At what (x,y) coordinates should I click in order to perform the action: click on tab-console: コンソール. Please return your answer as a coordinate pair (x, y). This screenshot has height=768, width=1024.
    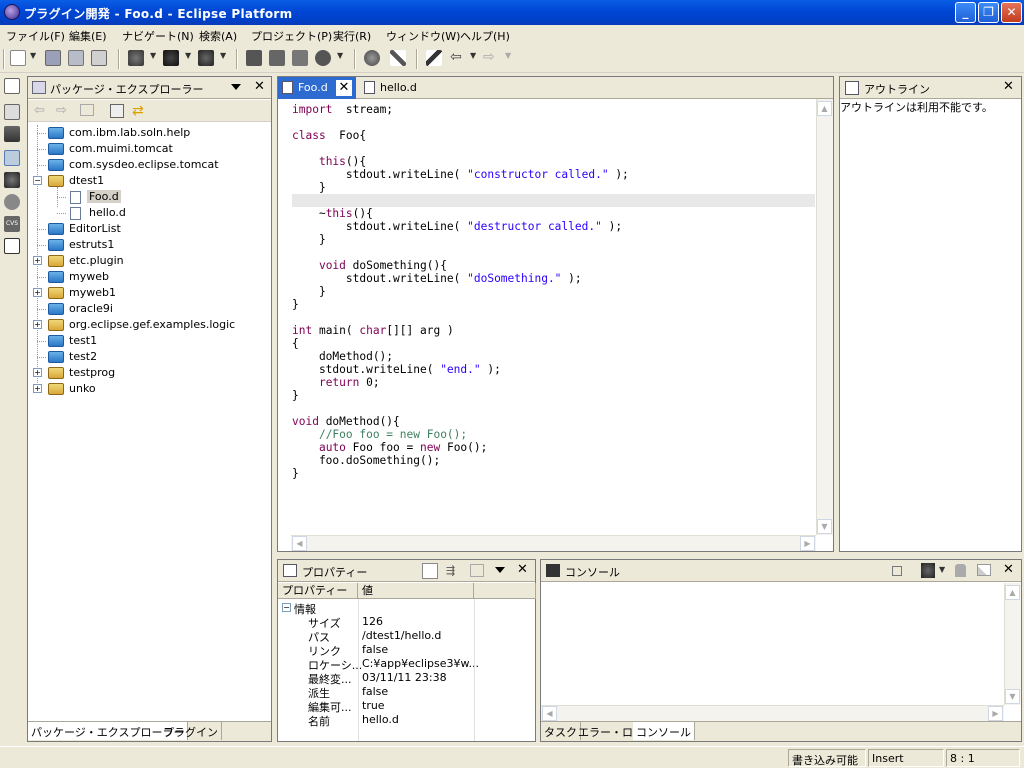
    Looking at the image, I should click on (664, 731).